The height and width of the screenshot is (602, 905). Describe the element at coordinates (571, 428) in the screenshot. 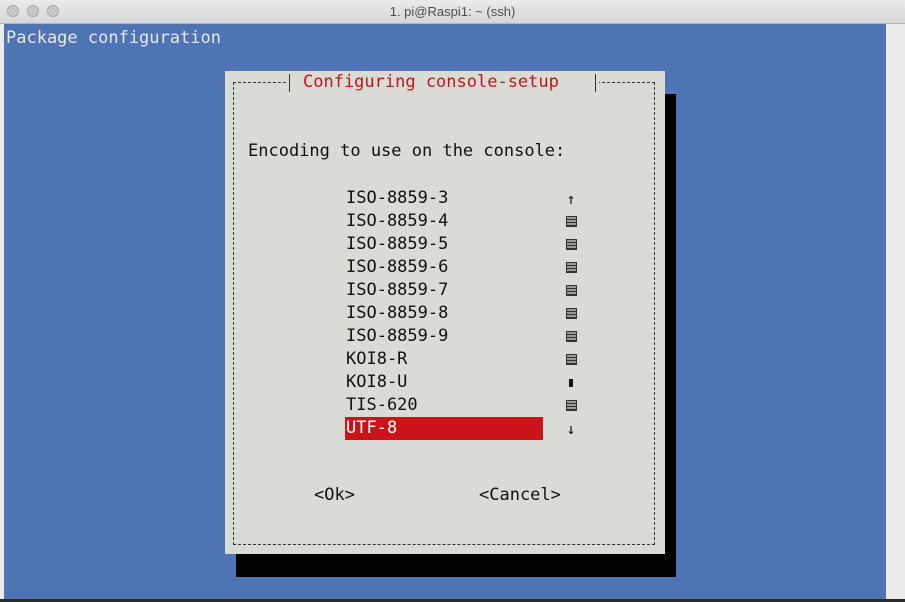

I see `down-arrow-icon: ↓` at that location.